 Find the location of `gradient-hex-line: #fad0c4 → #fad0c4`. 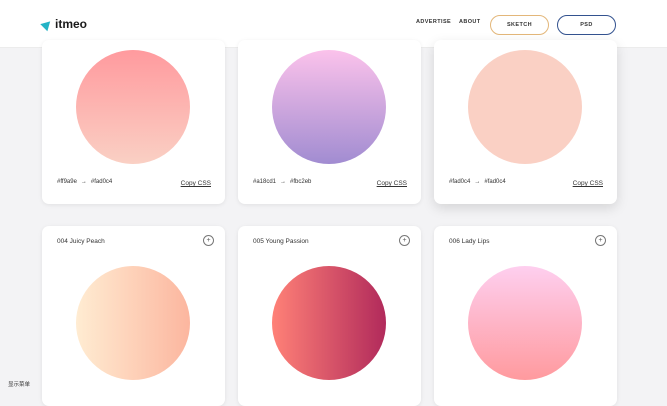

gradient-hex-line: #fad0c4 → #fad0c4 is located at coordinates (477, 182).